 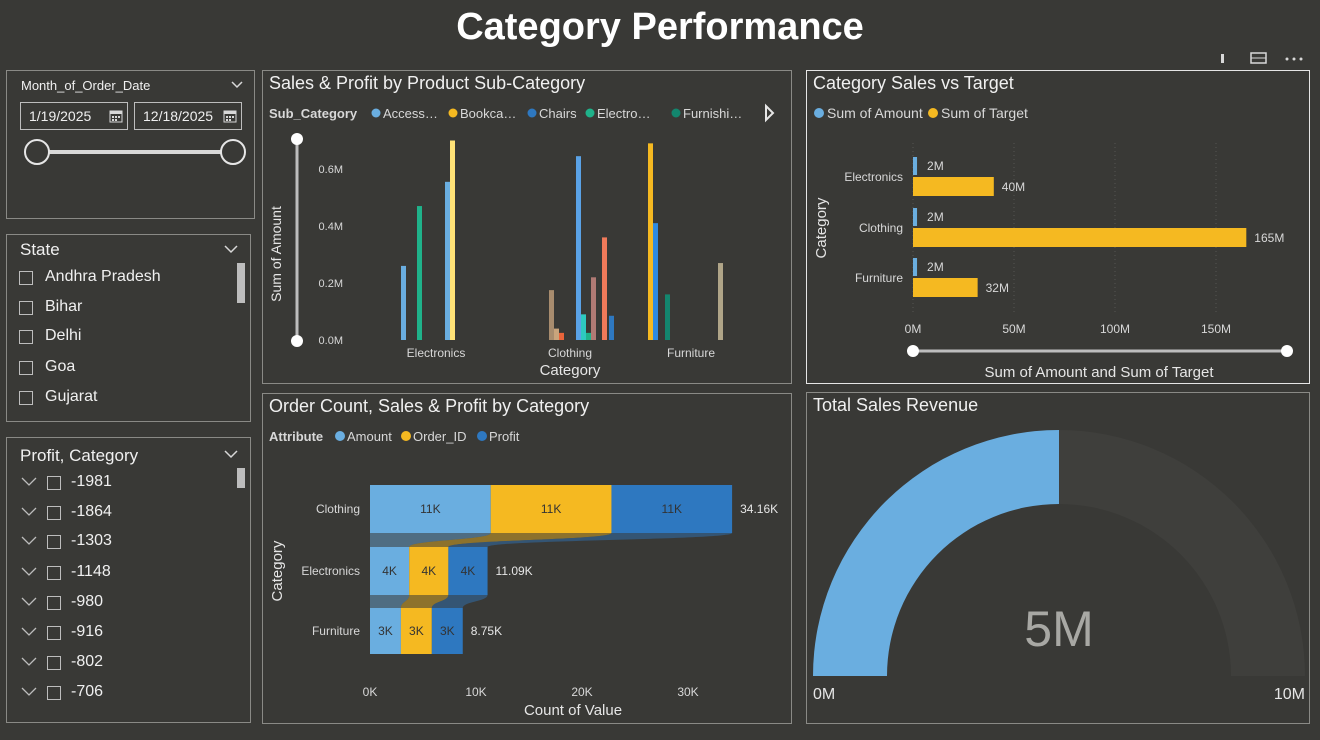 I want to click on x-tick-label: 100M, so click(x=1115, y=329).